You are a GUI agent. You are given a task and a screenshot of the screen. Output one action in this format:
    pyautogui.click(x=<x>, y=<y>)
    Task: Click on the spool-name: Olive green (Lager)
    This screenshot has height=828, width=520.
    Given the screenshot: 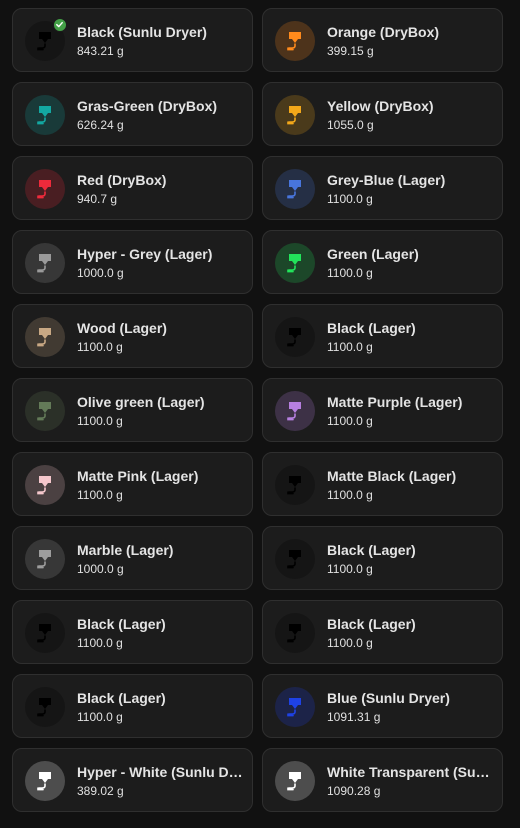 What is the action you would take?
    pyautogui.click(x=141, y=402)
    